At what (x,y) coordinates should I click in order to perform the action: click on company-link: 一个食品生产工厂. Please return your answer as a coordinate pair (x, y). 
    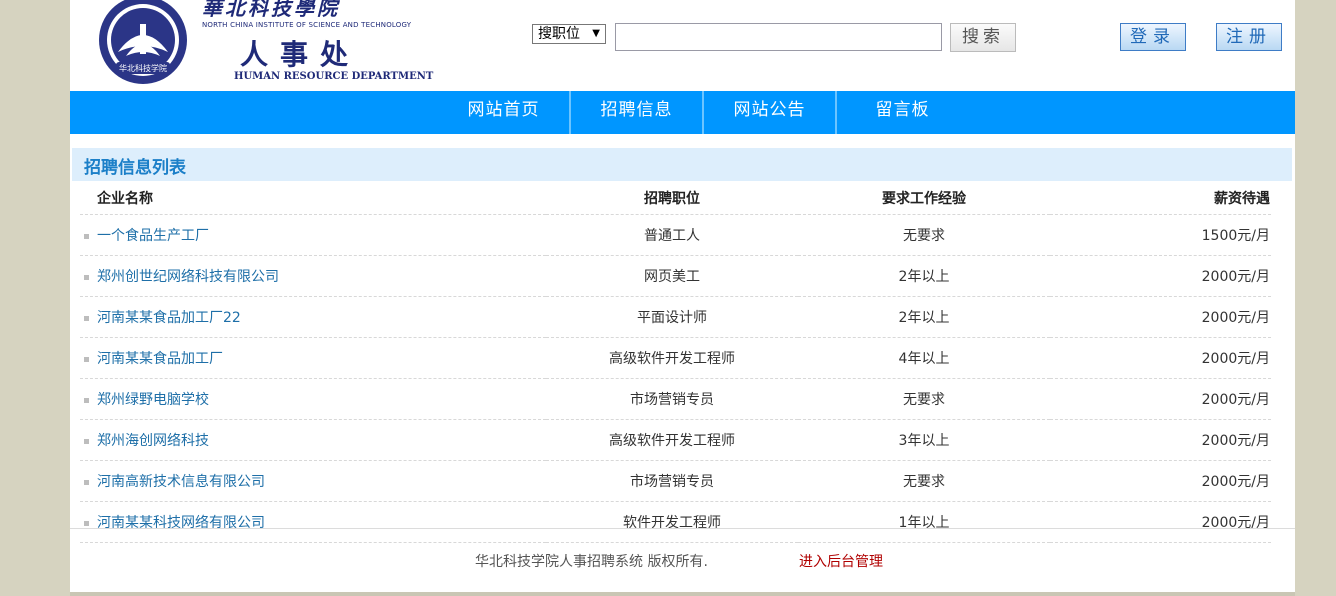
    Looking at the image, I should click on (153, 236).